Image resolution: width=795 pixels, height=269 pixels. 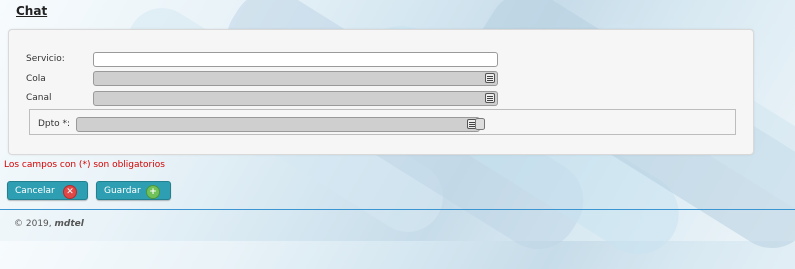 I want to click on dpto-select, so click(x=278, y=124).